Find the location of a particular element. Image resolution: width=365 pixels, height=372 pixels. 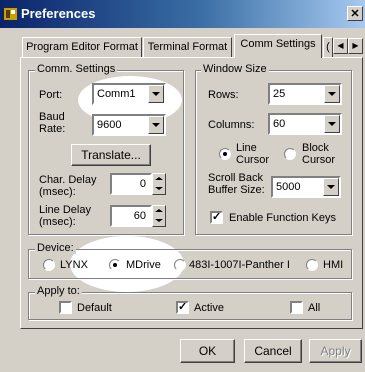

tab-label: Program Editor Format is located at coordinates (82, 47).